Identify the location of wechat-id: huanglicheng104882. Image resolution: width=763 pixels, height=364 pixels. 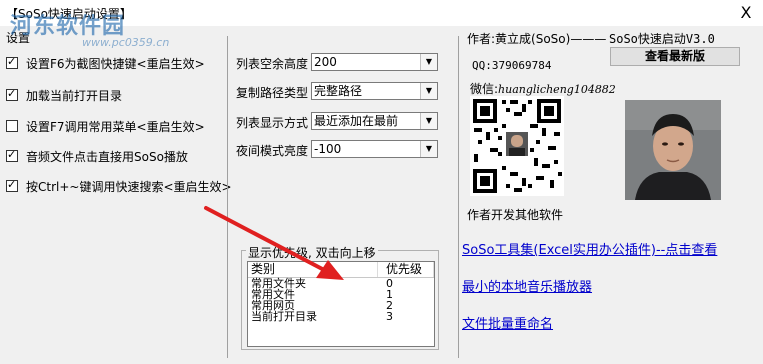
(557, 89).